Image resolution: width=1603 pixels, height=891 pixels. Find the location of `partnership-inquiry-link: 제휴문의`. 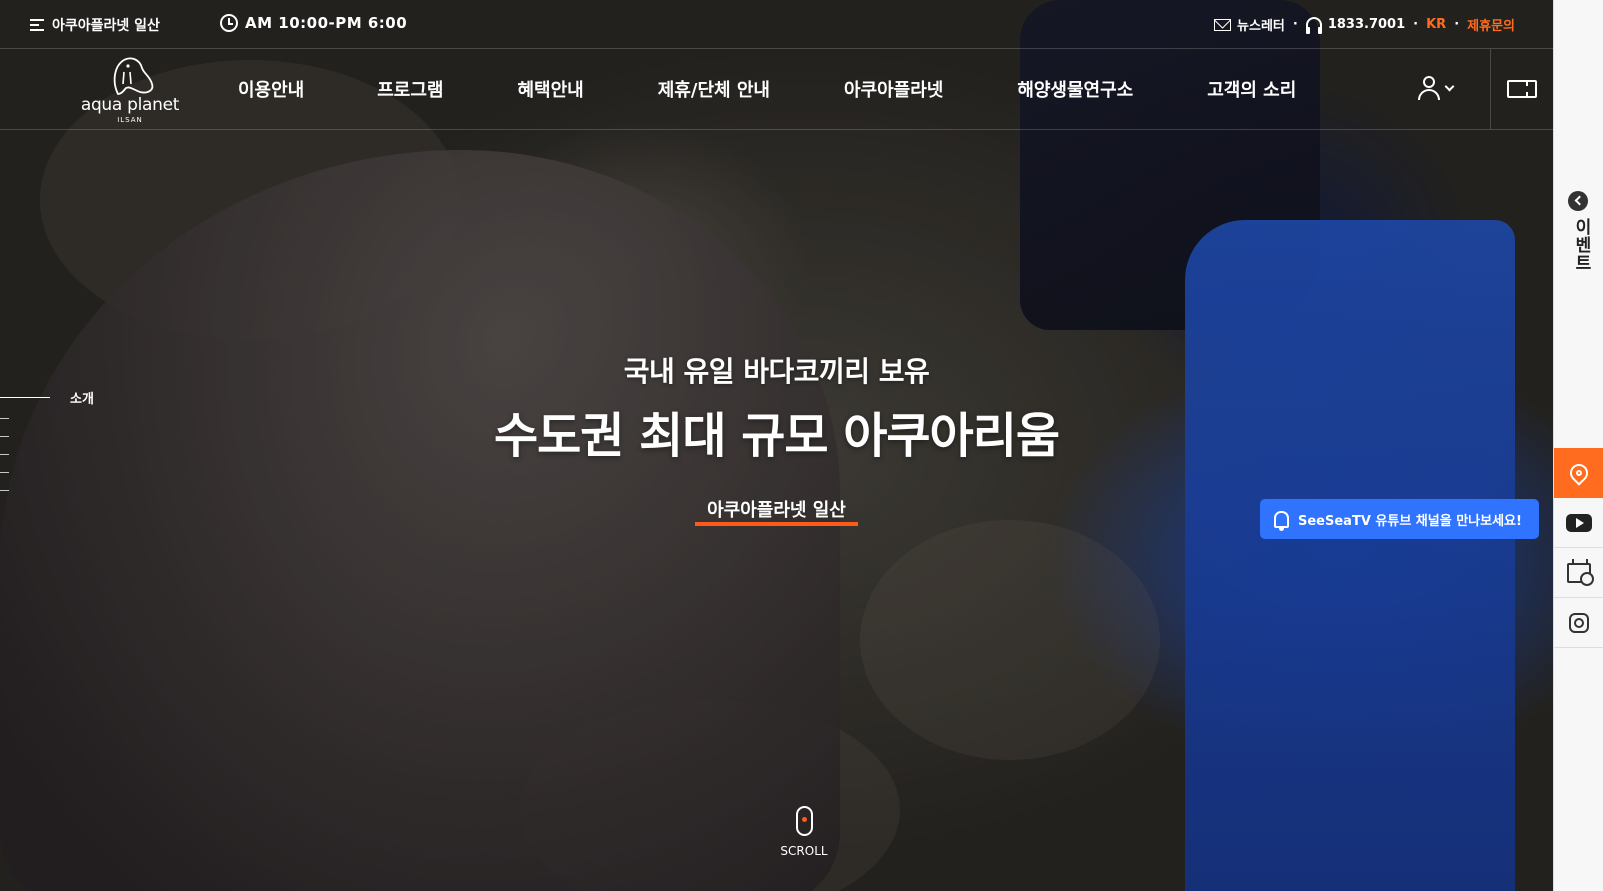

partnership-inquiry-link: 제휴문의 is located at coordinates (1491, 24).